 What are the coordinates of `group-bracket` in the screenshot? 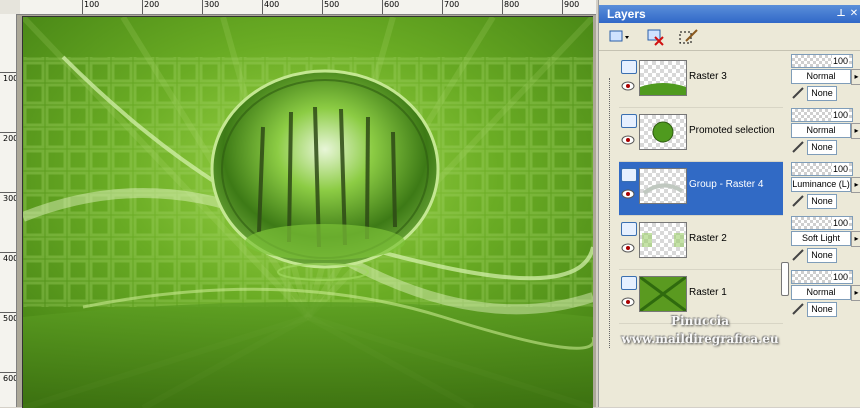 It's located at (612, 213).